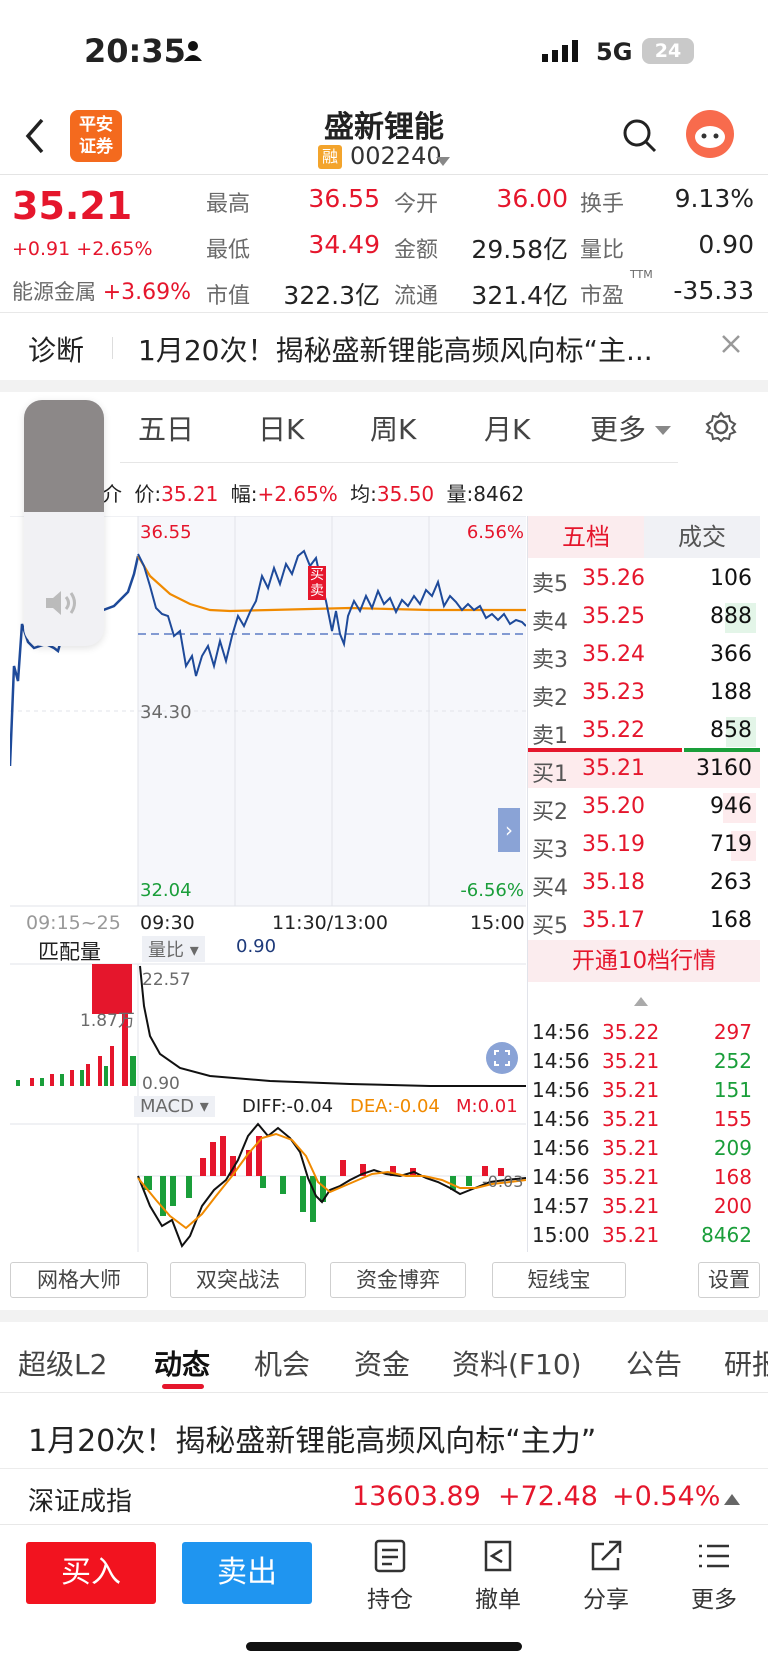  Describe the element at coordinates (550, 622) in the screenshot. I see `level-label: 卖4` at that location.